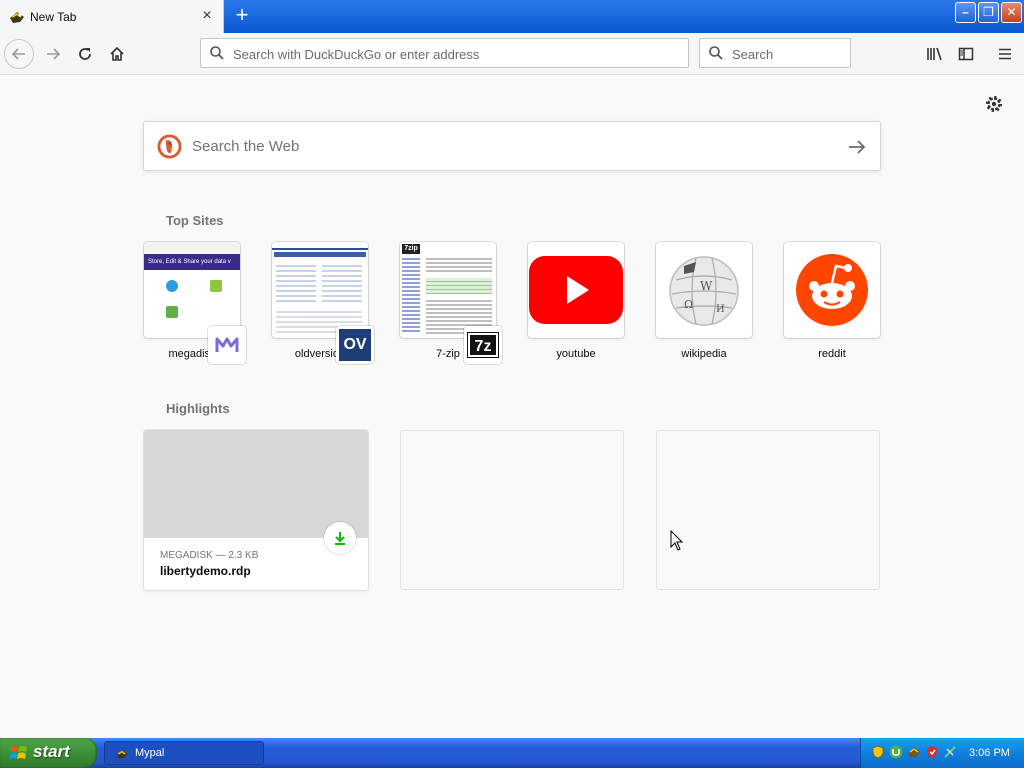 The height and width of the screenshot is (768, 1024). Describe the element at coordinates (775, 53) in the screenshot. I see `search-bar: Search` at that location.